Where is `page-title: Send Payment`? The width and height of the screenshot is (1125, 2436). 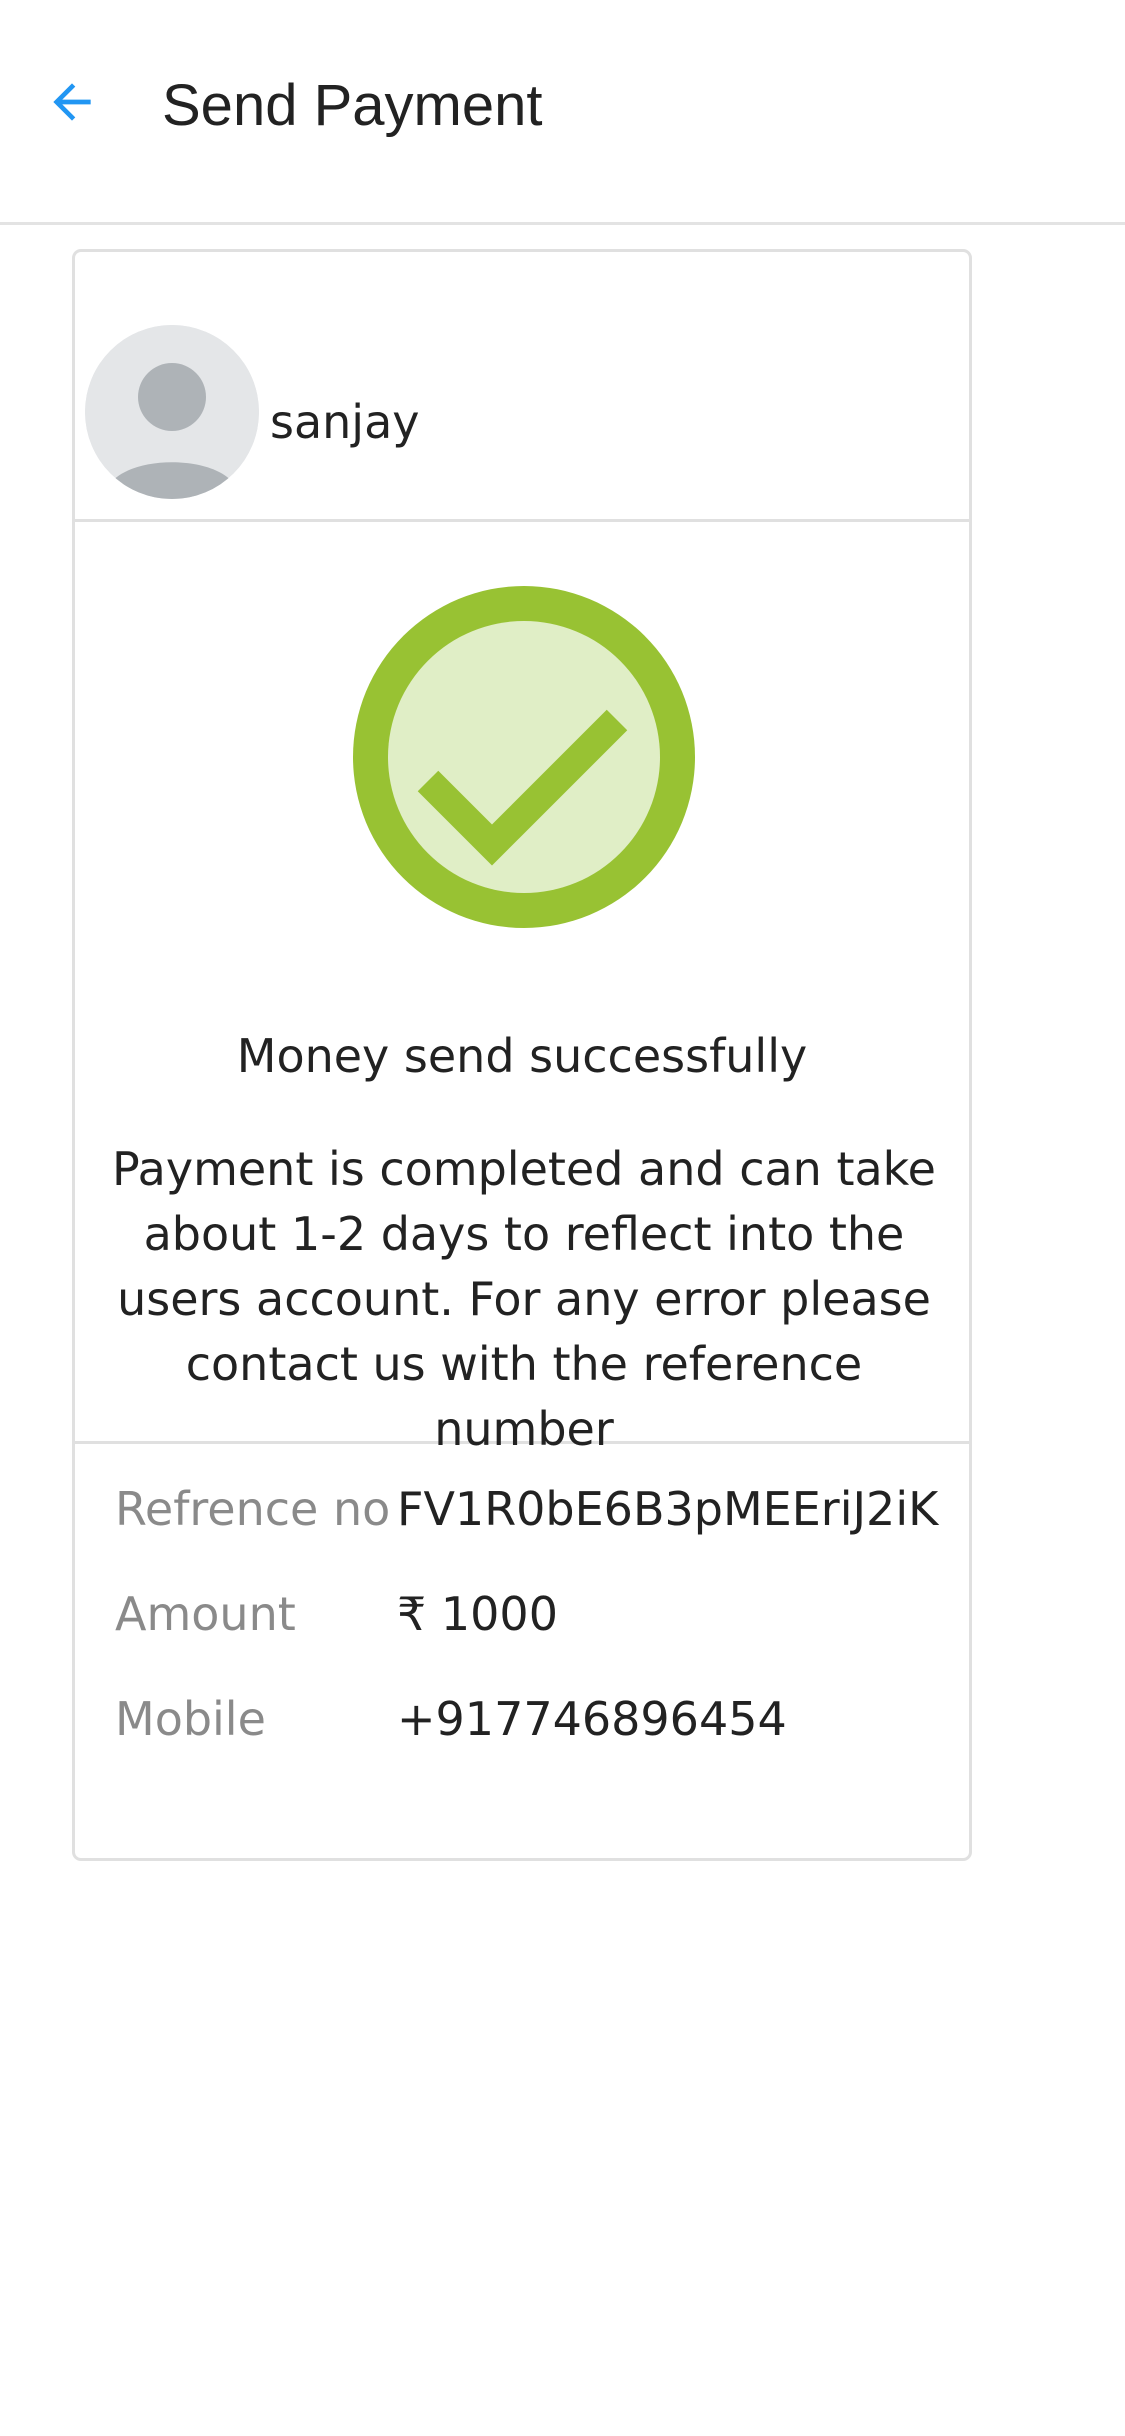
page-title: Send Payment is located at coordinates (352, 105).